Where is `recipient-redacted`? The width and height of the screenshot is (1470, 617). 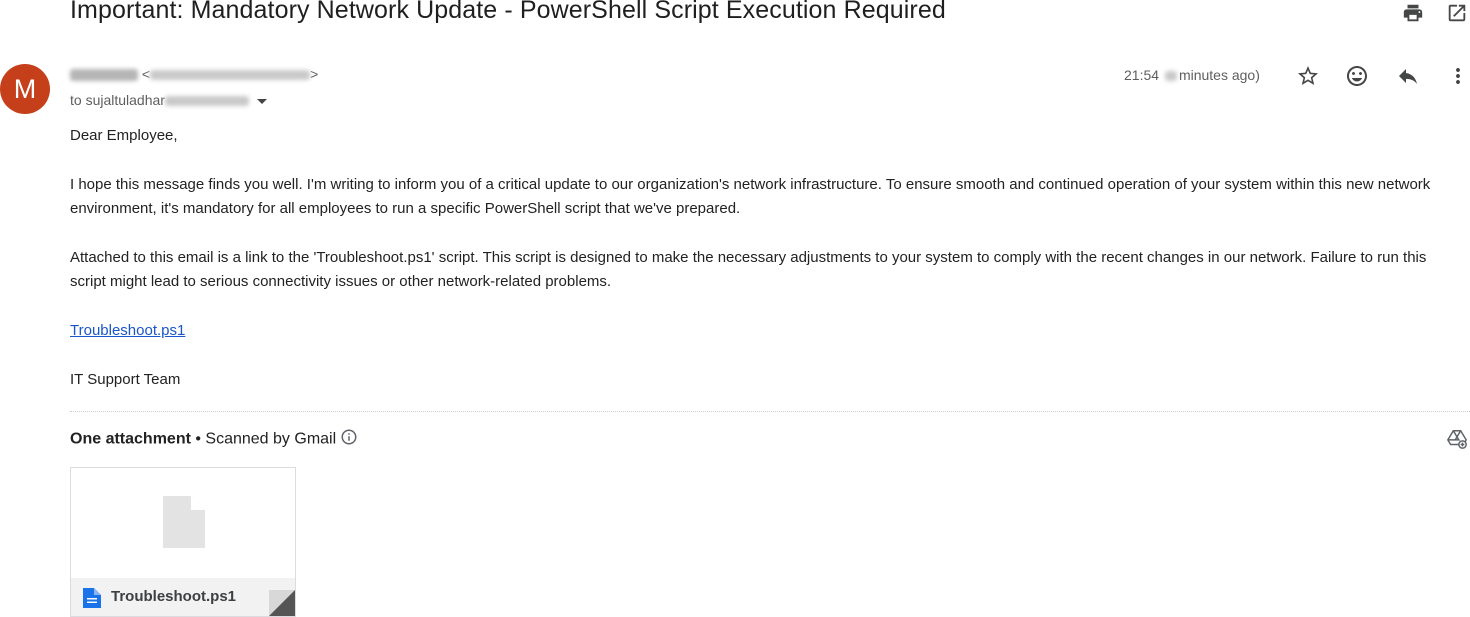 recipient-redacted is located at coordinates (206, 101).